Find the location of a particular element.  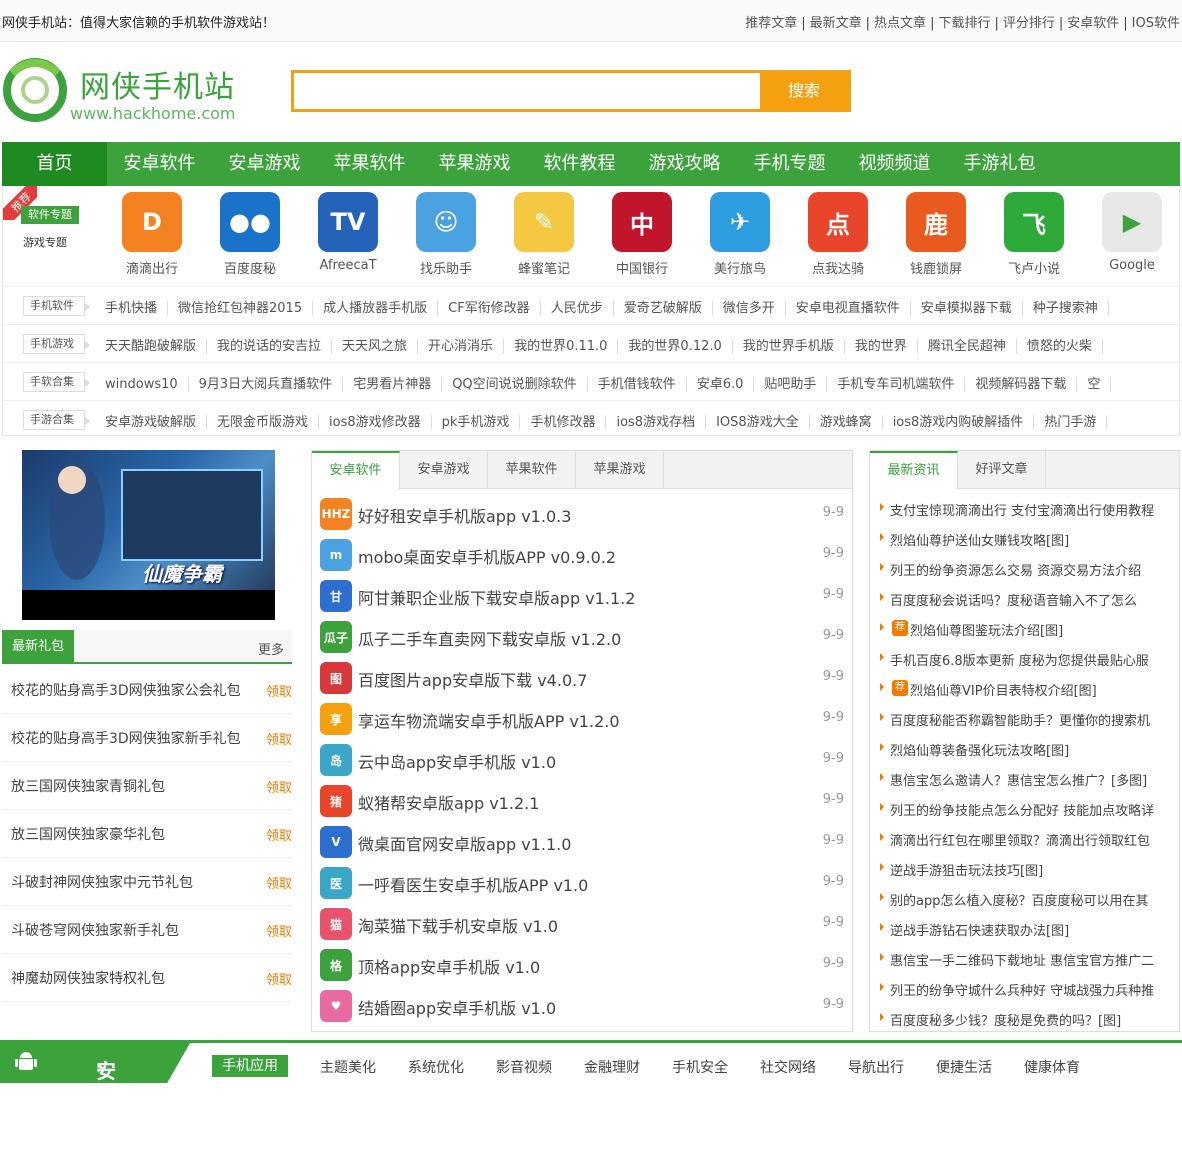

gift-item: 校花的贴身高手3D网侠独家新手礼包 领取 is located at coordinates (147, 738).